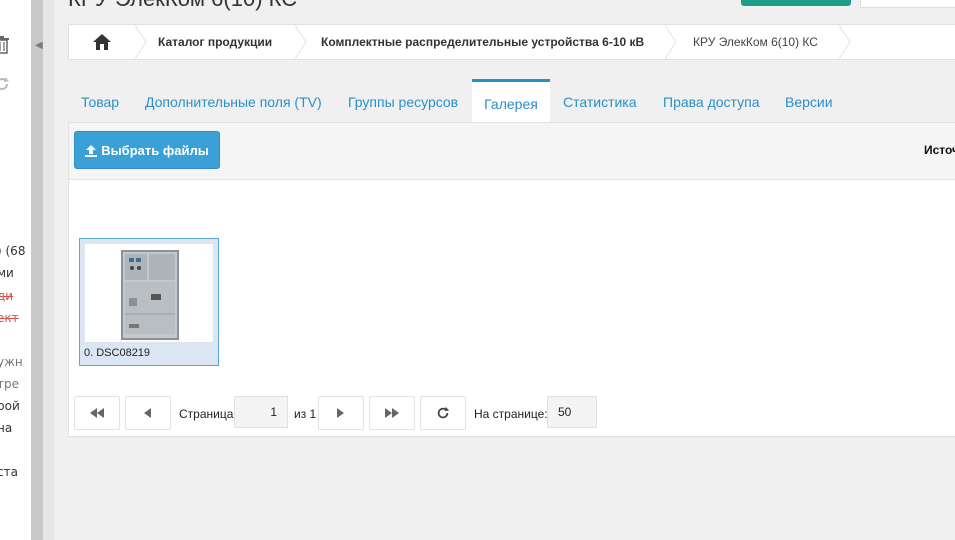 This screenshot has height=540, width=955. What do you see at coordinates (305, 414) in the screenshot?
I see `page-count-label: из 1` at bounding box center [305, 414].